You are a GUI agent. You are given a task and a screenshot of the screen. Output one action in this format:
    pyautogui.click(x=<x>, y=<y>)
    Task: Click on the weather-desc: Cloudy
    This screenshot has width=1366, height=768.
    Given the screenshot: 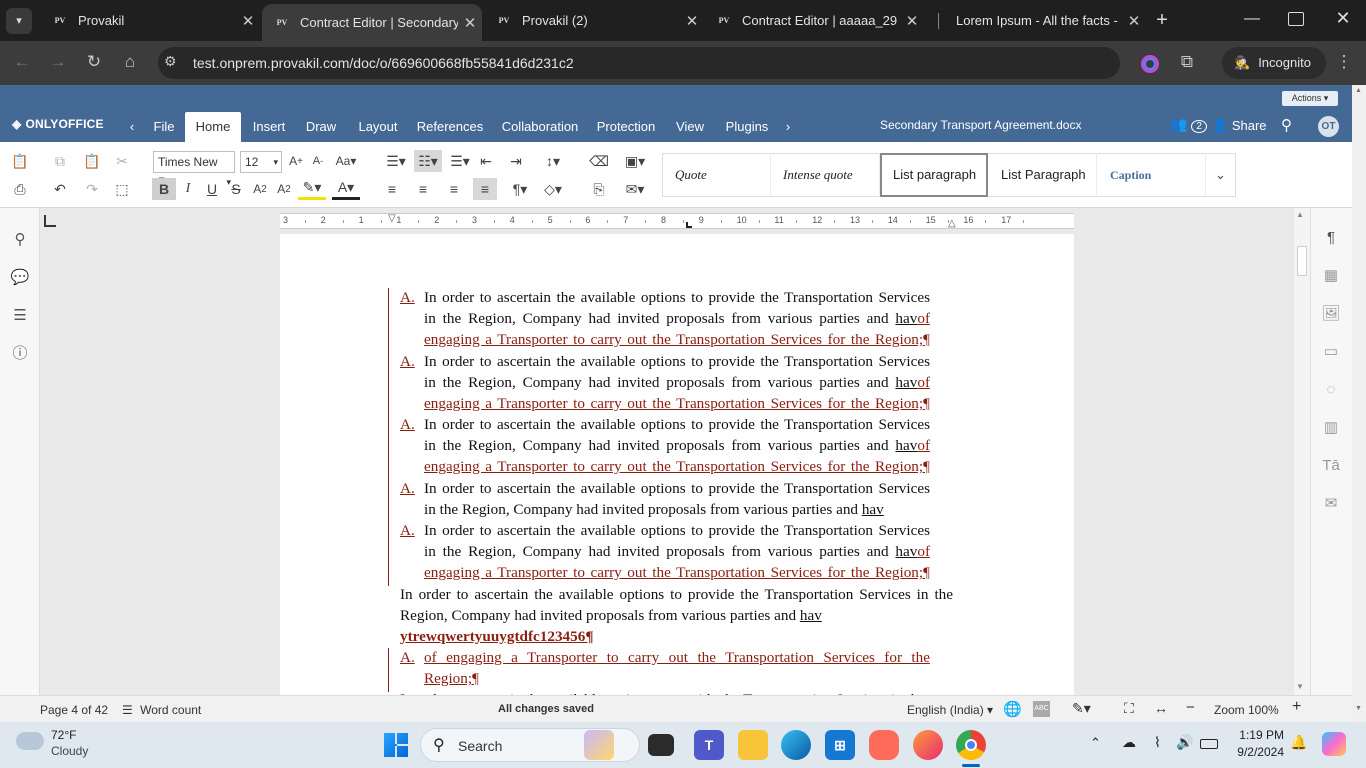 What is the action you would take?
    pyautogui.click(x=69, y=751)
    